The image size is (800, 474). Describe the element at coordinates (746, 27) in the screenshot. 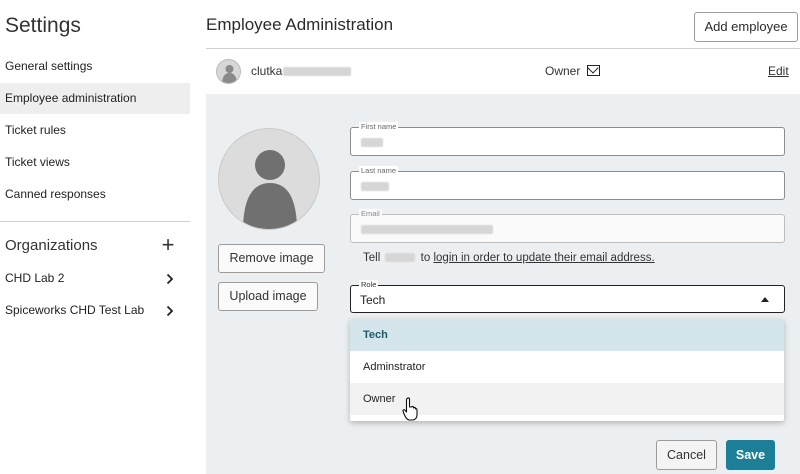

I see `add-employee-button: Add employee` at that location.